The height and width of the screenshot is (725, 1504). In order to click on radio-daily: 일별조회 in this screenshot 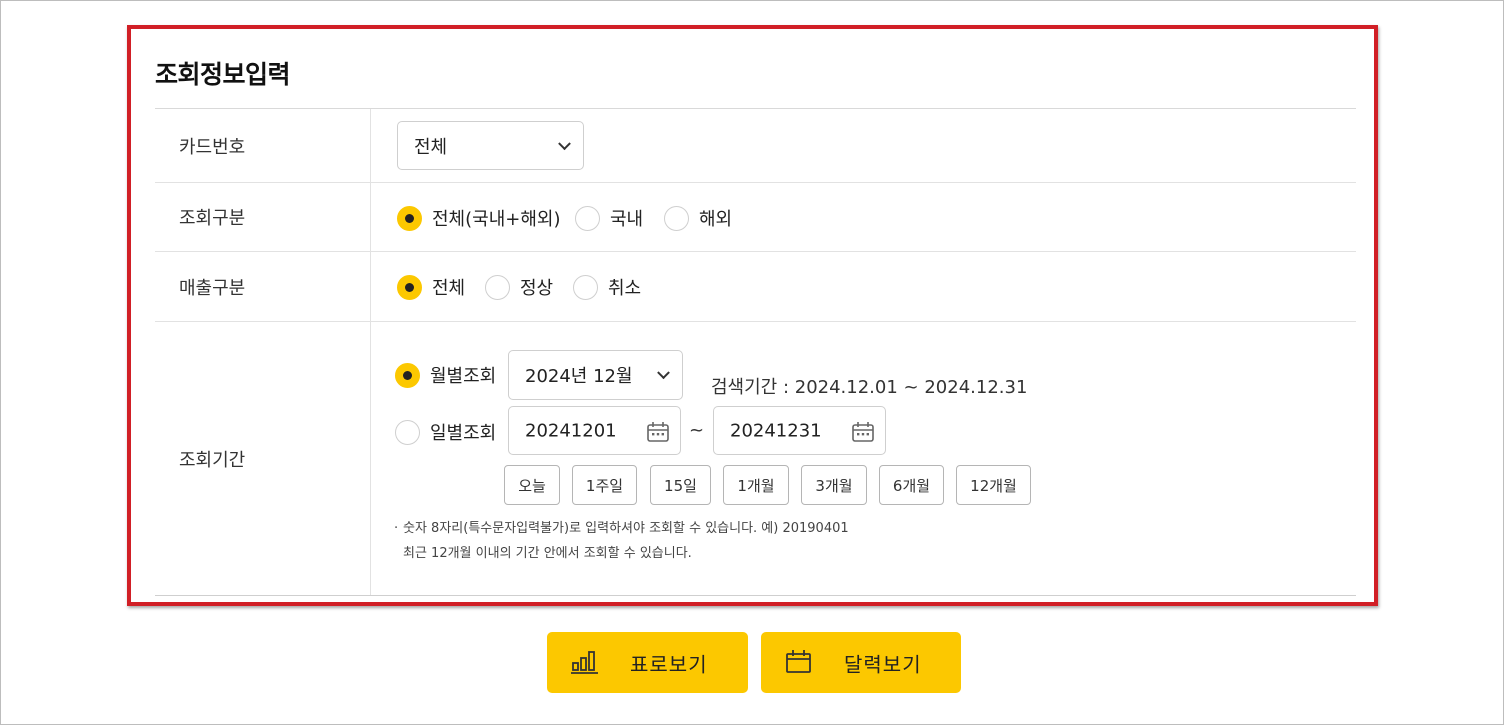, I will do `click(445, 432)`.